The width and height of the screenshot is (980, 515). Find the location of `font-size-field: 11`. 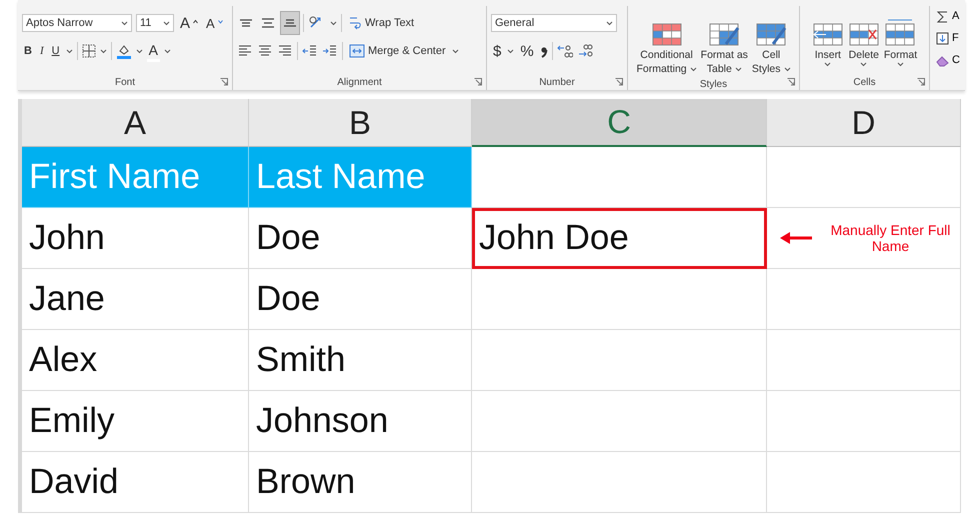

font-size-field: 11 is located at coordinates (155, 23).